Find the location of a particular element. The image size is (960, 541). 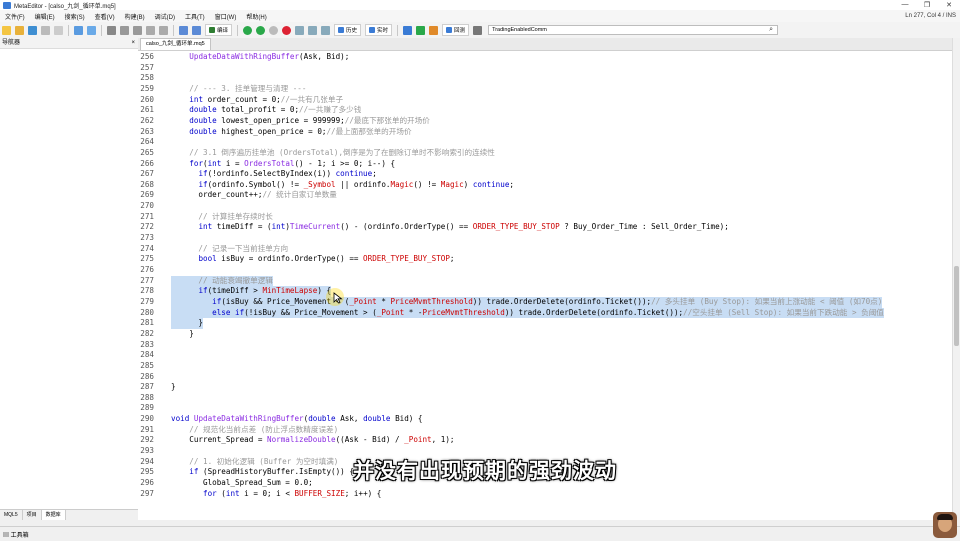

code-line: 286 is located at coordinates (545, 377).